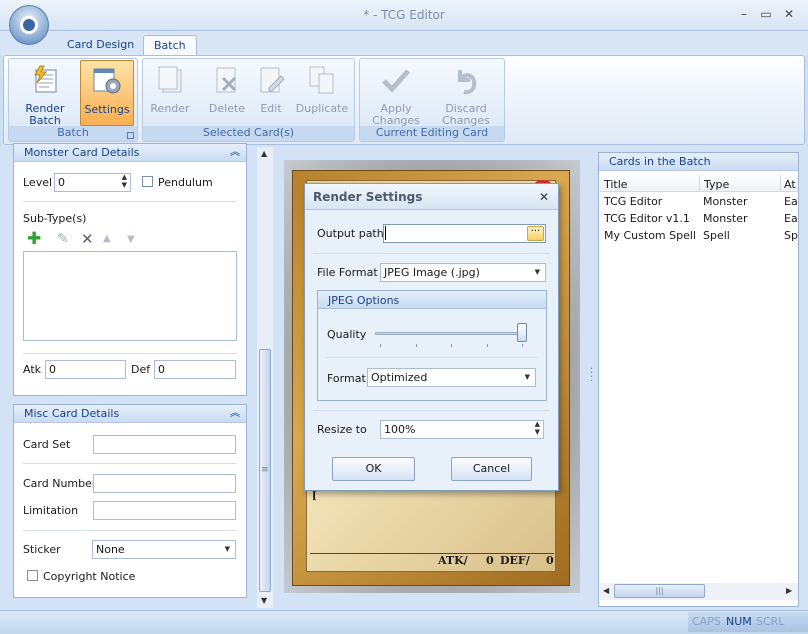  Describe the element at coordinates (466, 93) in the screenshot. I see `discard-changes-button: Discard Changes` at that location.